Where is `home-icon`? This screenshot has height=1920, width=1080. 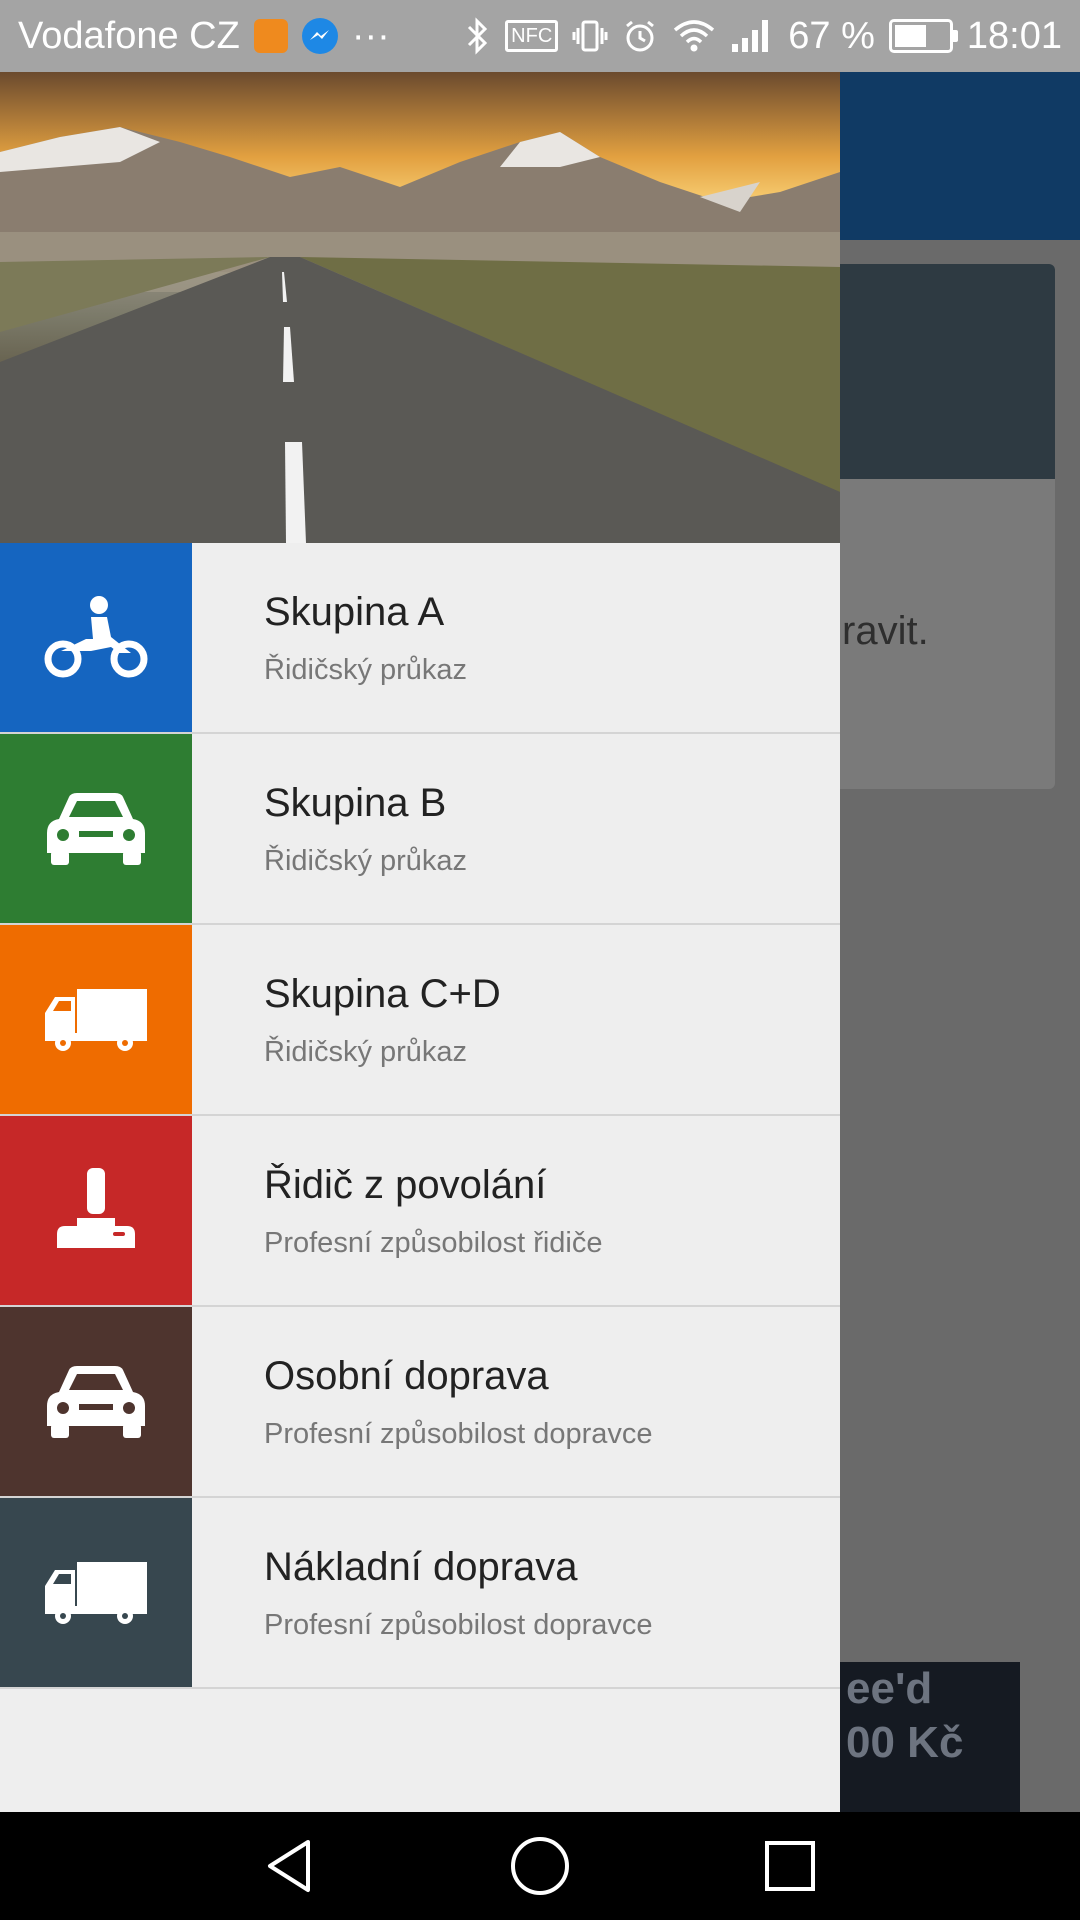
home-icon is located at coordinates (540, 1866).